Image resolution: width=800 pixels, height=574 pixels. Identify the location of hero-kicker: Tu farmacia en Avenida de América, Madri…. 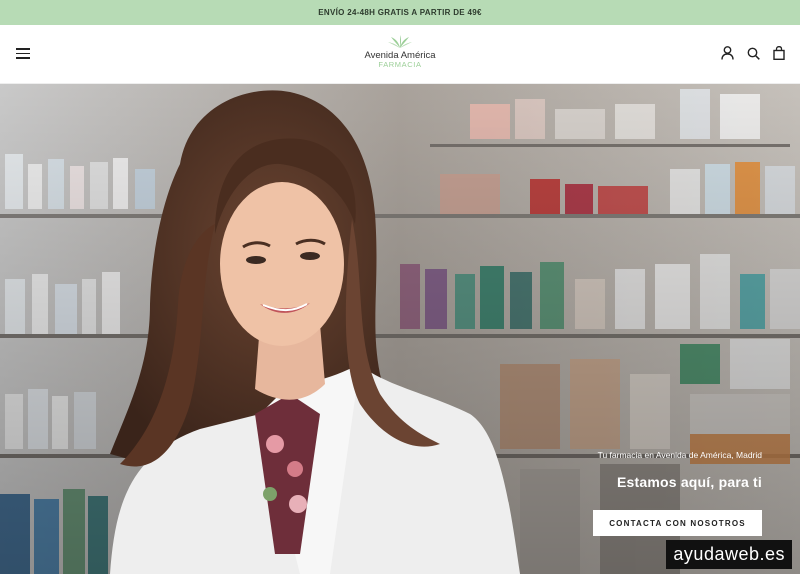
(679, 455).